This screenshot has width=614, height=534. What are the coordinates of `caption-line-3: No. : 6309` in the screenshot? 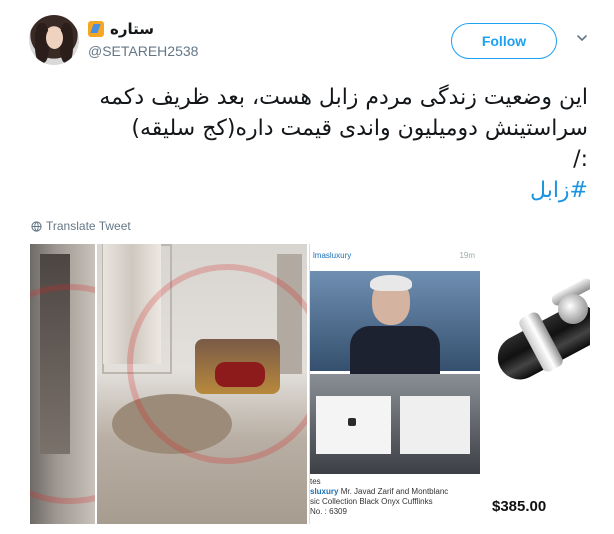 It's located at (328, 511).